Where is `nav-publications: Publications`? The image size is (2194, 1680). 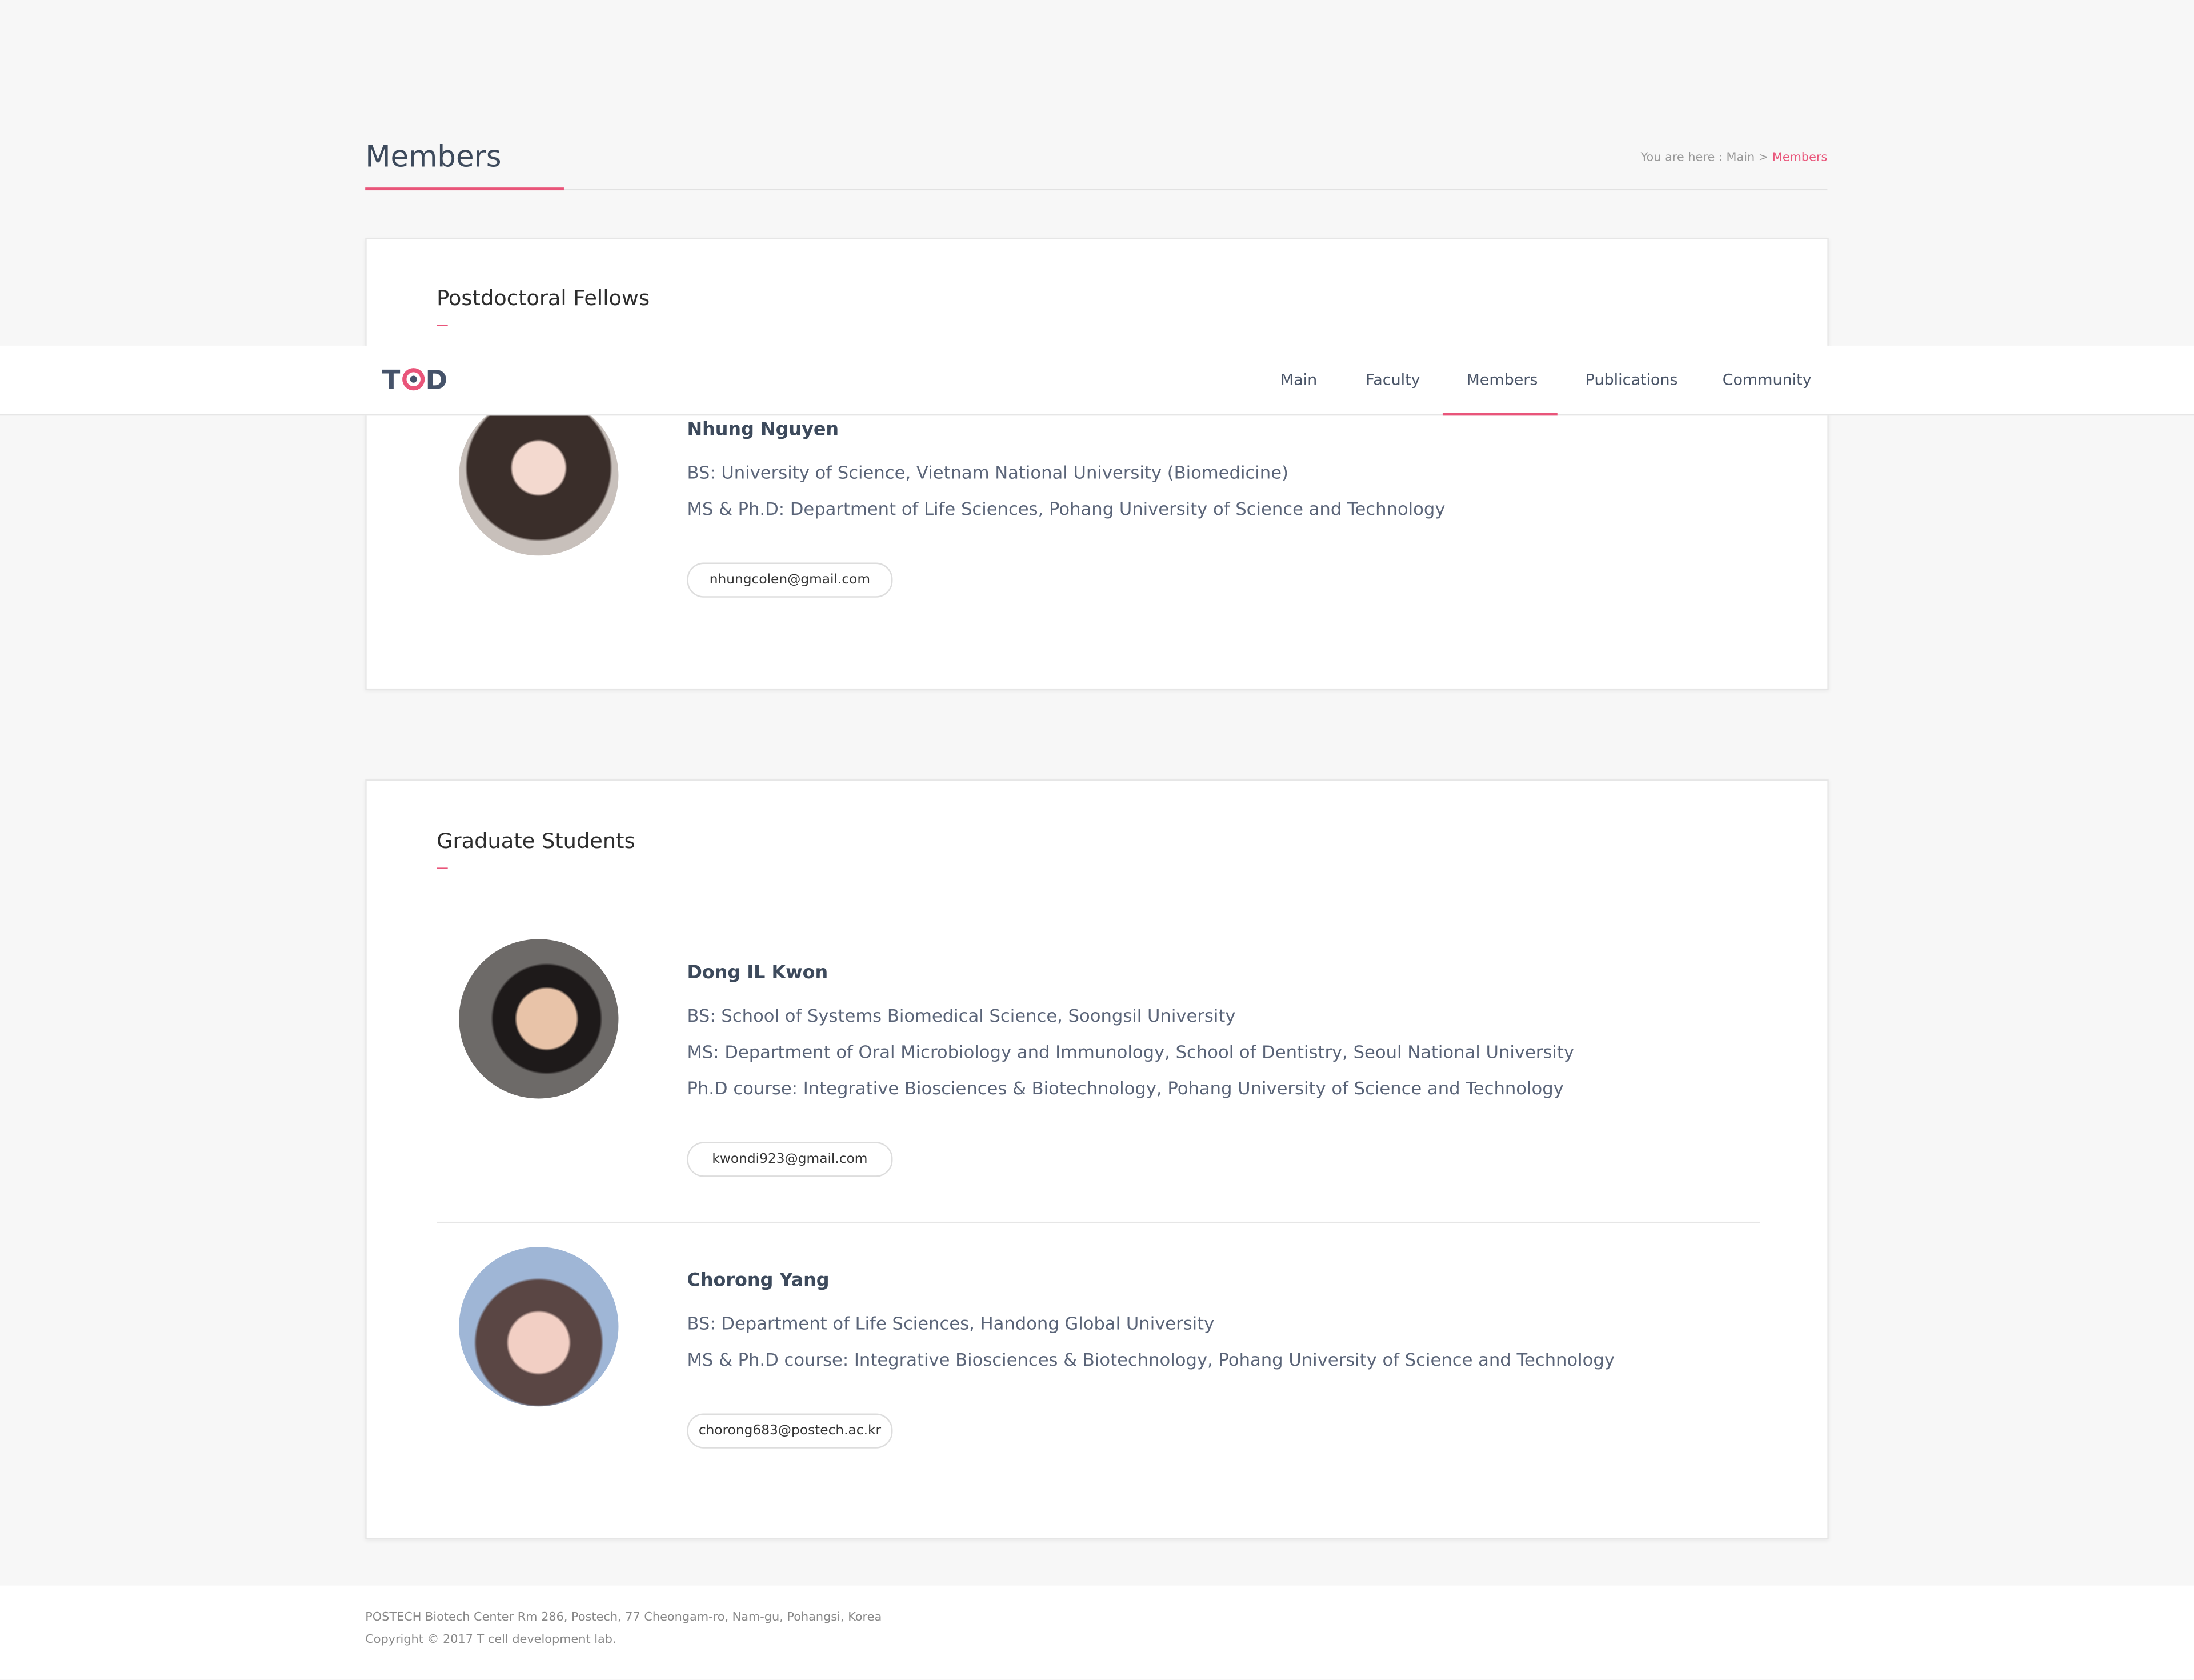
nav-publications: Publications is located at coordinates (1632, 380).